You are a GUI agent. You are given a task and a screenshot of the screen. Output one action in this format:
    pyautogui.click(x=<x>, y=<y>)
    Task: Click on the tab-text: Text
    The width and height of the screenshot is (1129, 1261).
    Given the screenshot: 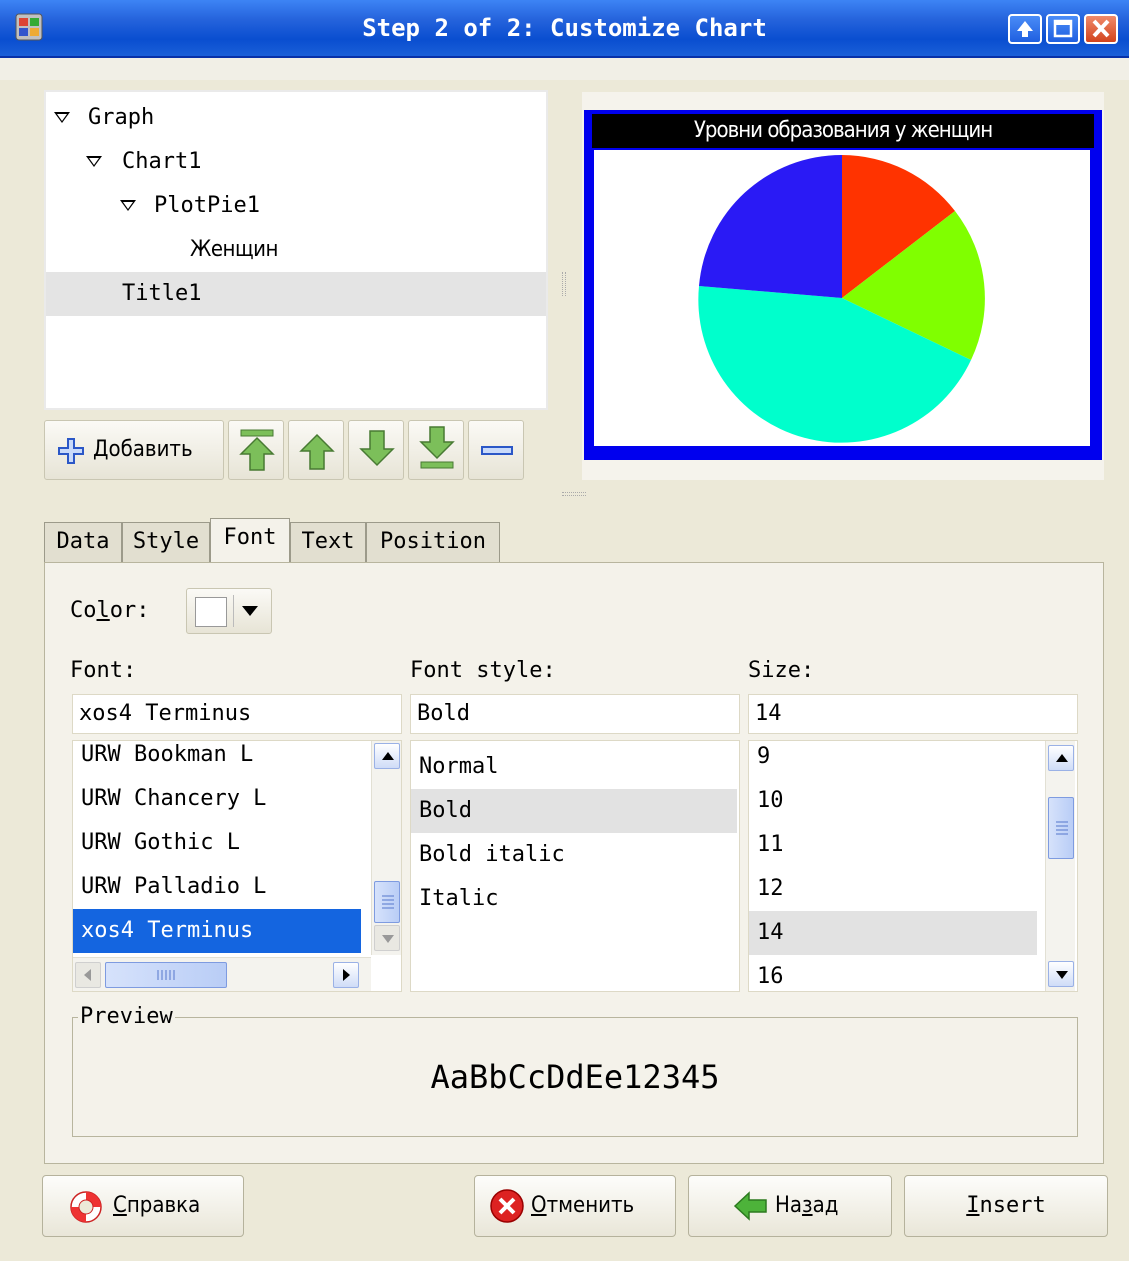 What is the action you would take?
    pyautogui.click(x=328, y=542)
    